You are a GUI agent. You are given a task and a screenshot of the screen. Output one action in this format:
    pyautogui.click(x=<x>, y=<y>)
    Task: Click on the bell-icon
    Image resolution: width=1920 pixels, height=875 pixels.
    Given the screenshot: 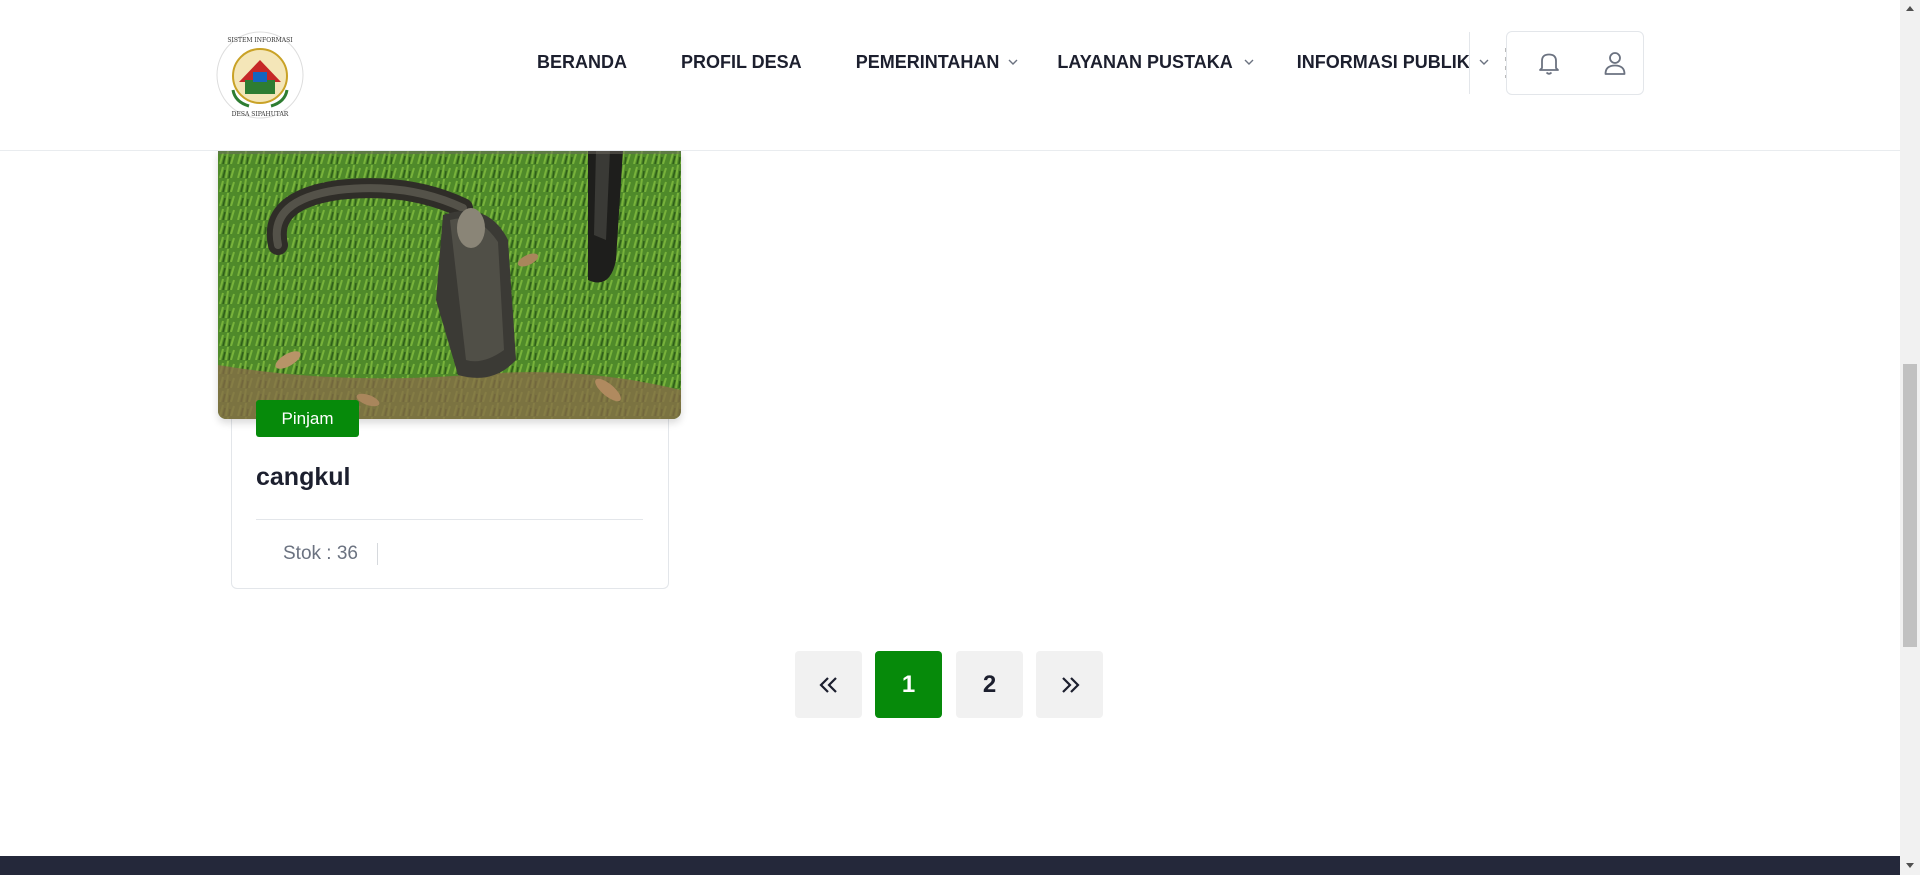 What is the action you would take?
    pyautogui.click(x=1549, y=63)
    